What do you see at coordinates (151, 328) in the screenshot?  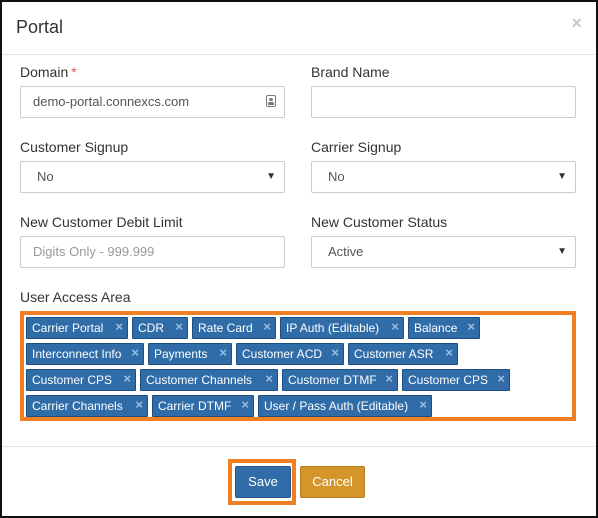 I see `tag-label: CDR` at bounding box center [151, 328].